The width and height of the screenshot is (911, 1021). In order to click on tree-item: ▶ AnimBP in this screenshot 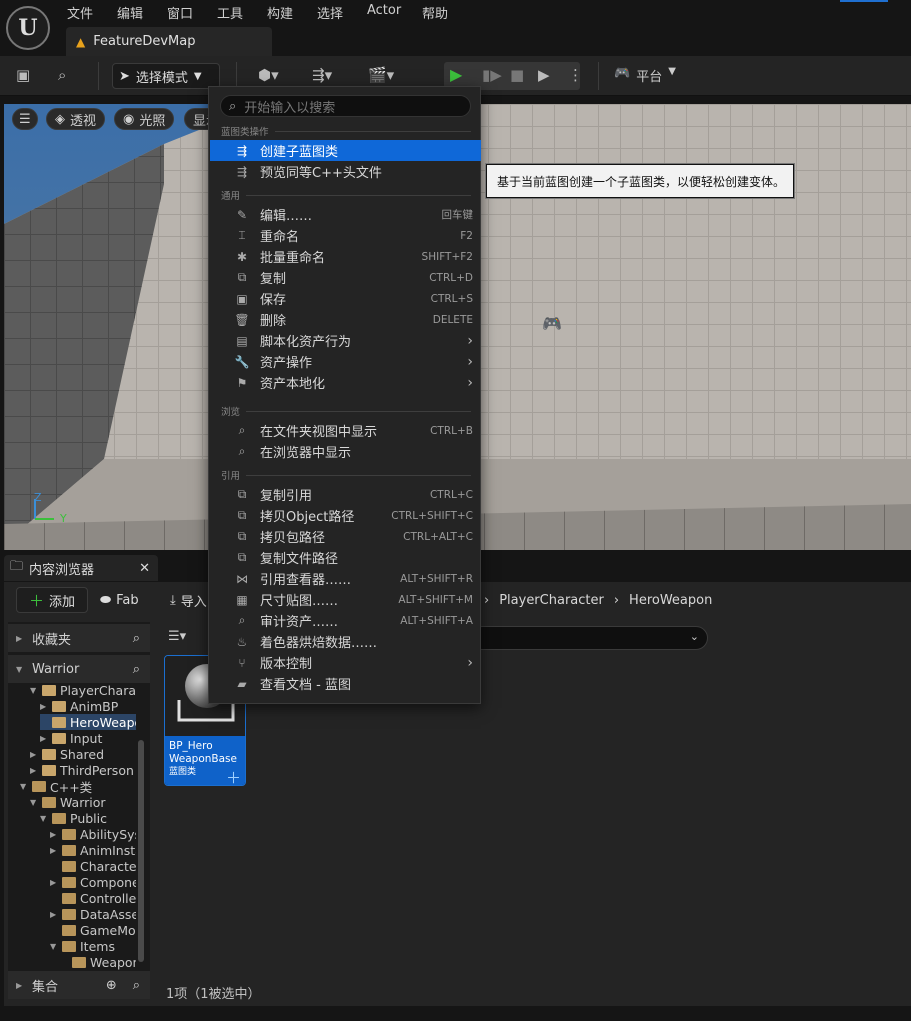, I will do `click(88, 706)`.